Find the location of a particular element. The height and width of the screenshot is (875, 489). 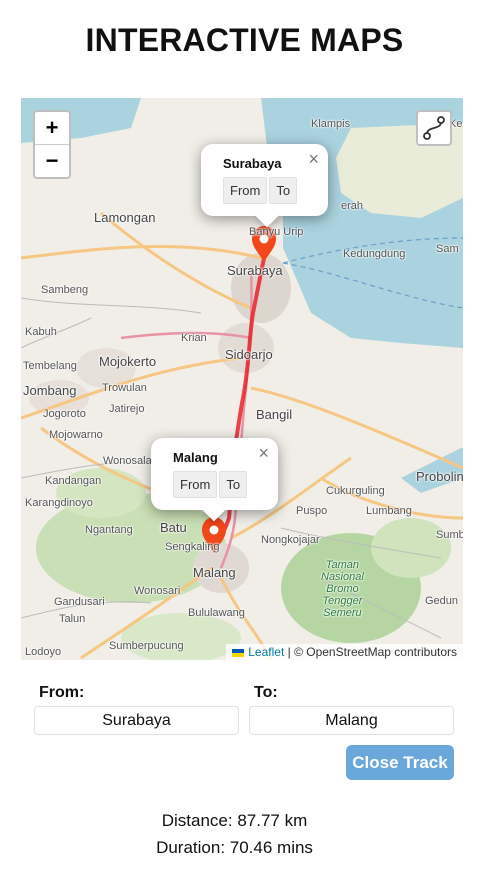

label-probolinggo: Probolinggo is located at coordinates (439, 476).